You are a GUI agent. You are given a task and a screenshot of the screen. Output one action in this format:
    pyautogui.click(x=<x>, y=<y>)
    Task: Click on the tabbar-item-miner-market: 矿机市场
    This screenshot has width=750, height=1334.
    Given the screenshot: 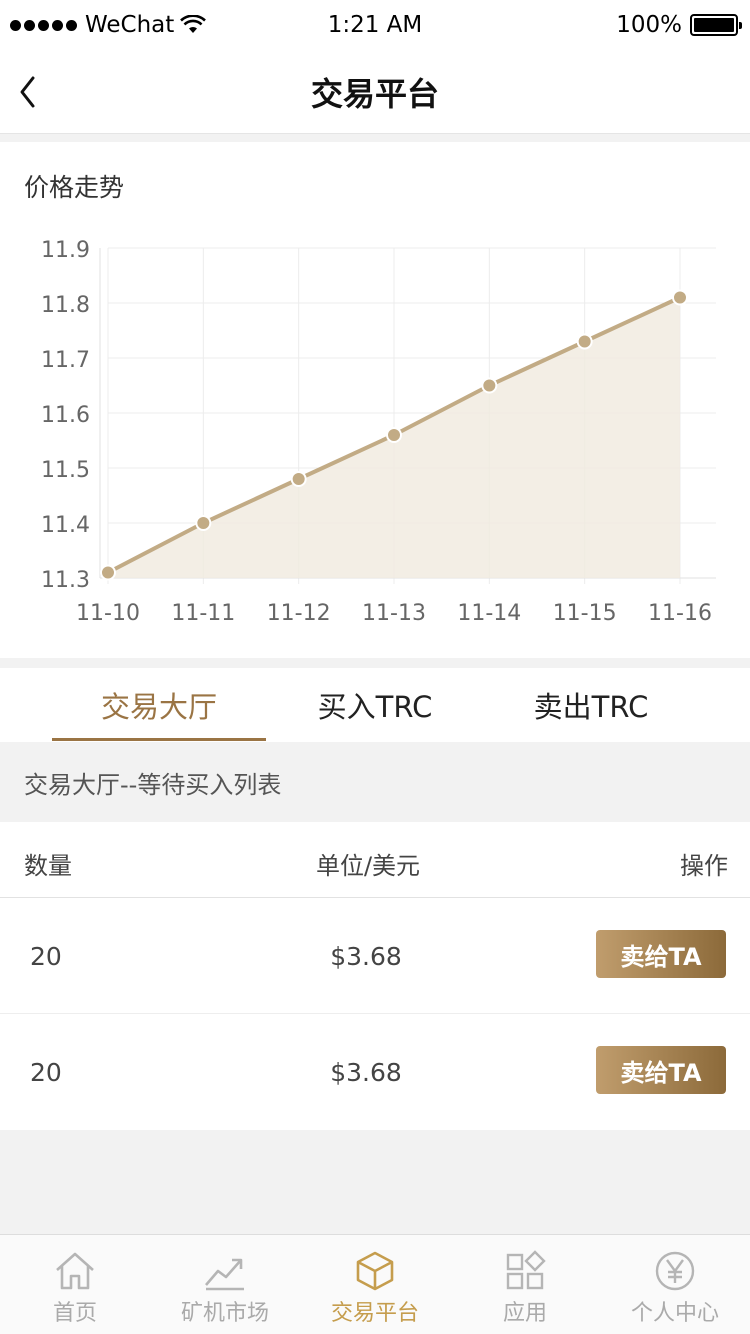 What is the action you would take?
    pyautogui.click(x=225, y=1284)
    